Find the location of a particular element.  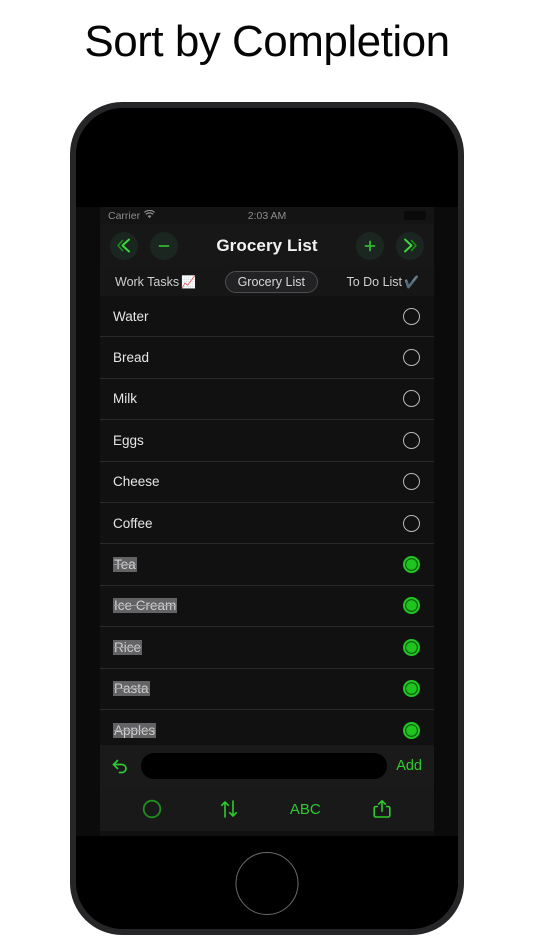

minus-icon is located at coordinates (164, 245).